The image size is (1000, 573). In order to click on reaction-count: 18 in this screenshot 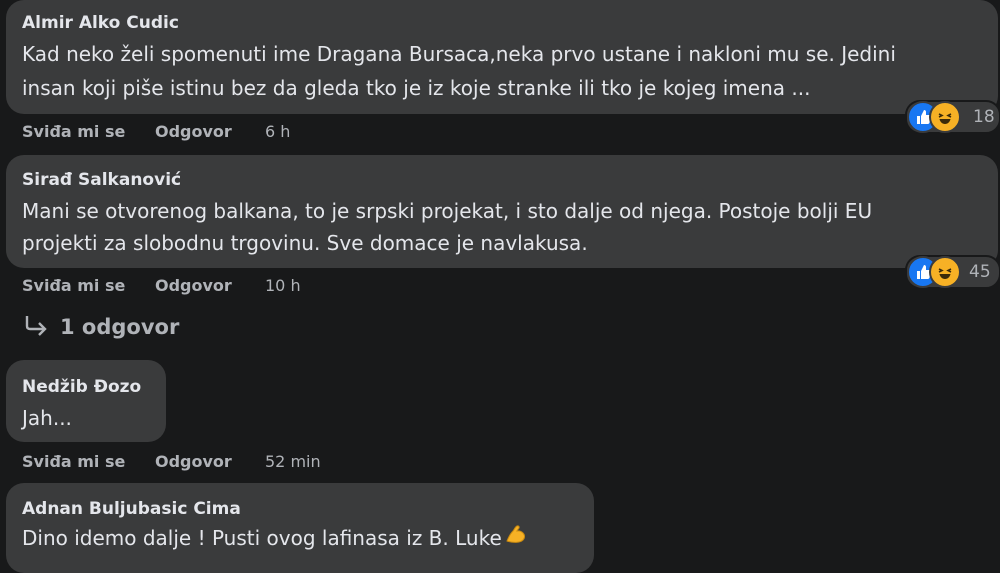, I will do `click(984, 117)`.